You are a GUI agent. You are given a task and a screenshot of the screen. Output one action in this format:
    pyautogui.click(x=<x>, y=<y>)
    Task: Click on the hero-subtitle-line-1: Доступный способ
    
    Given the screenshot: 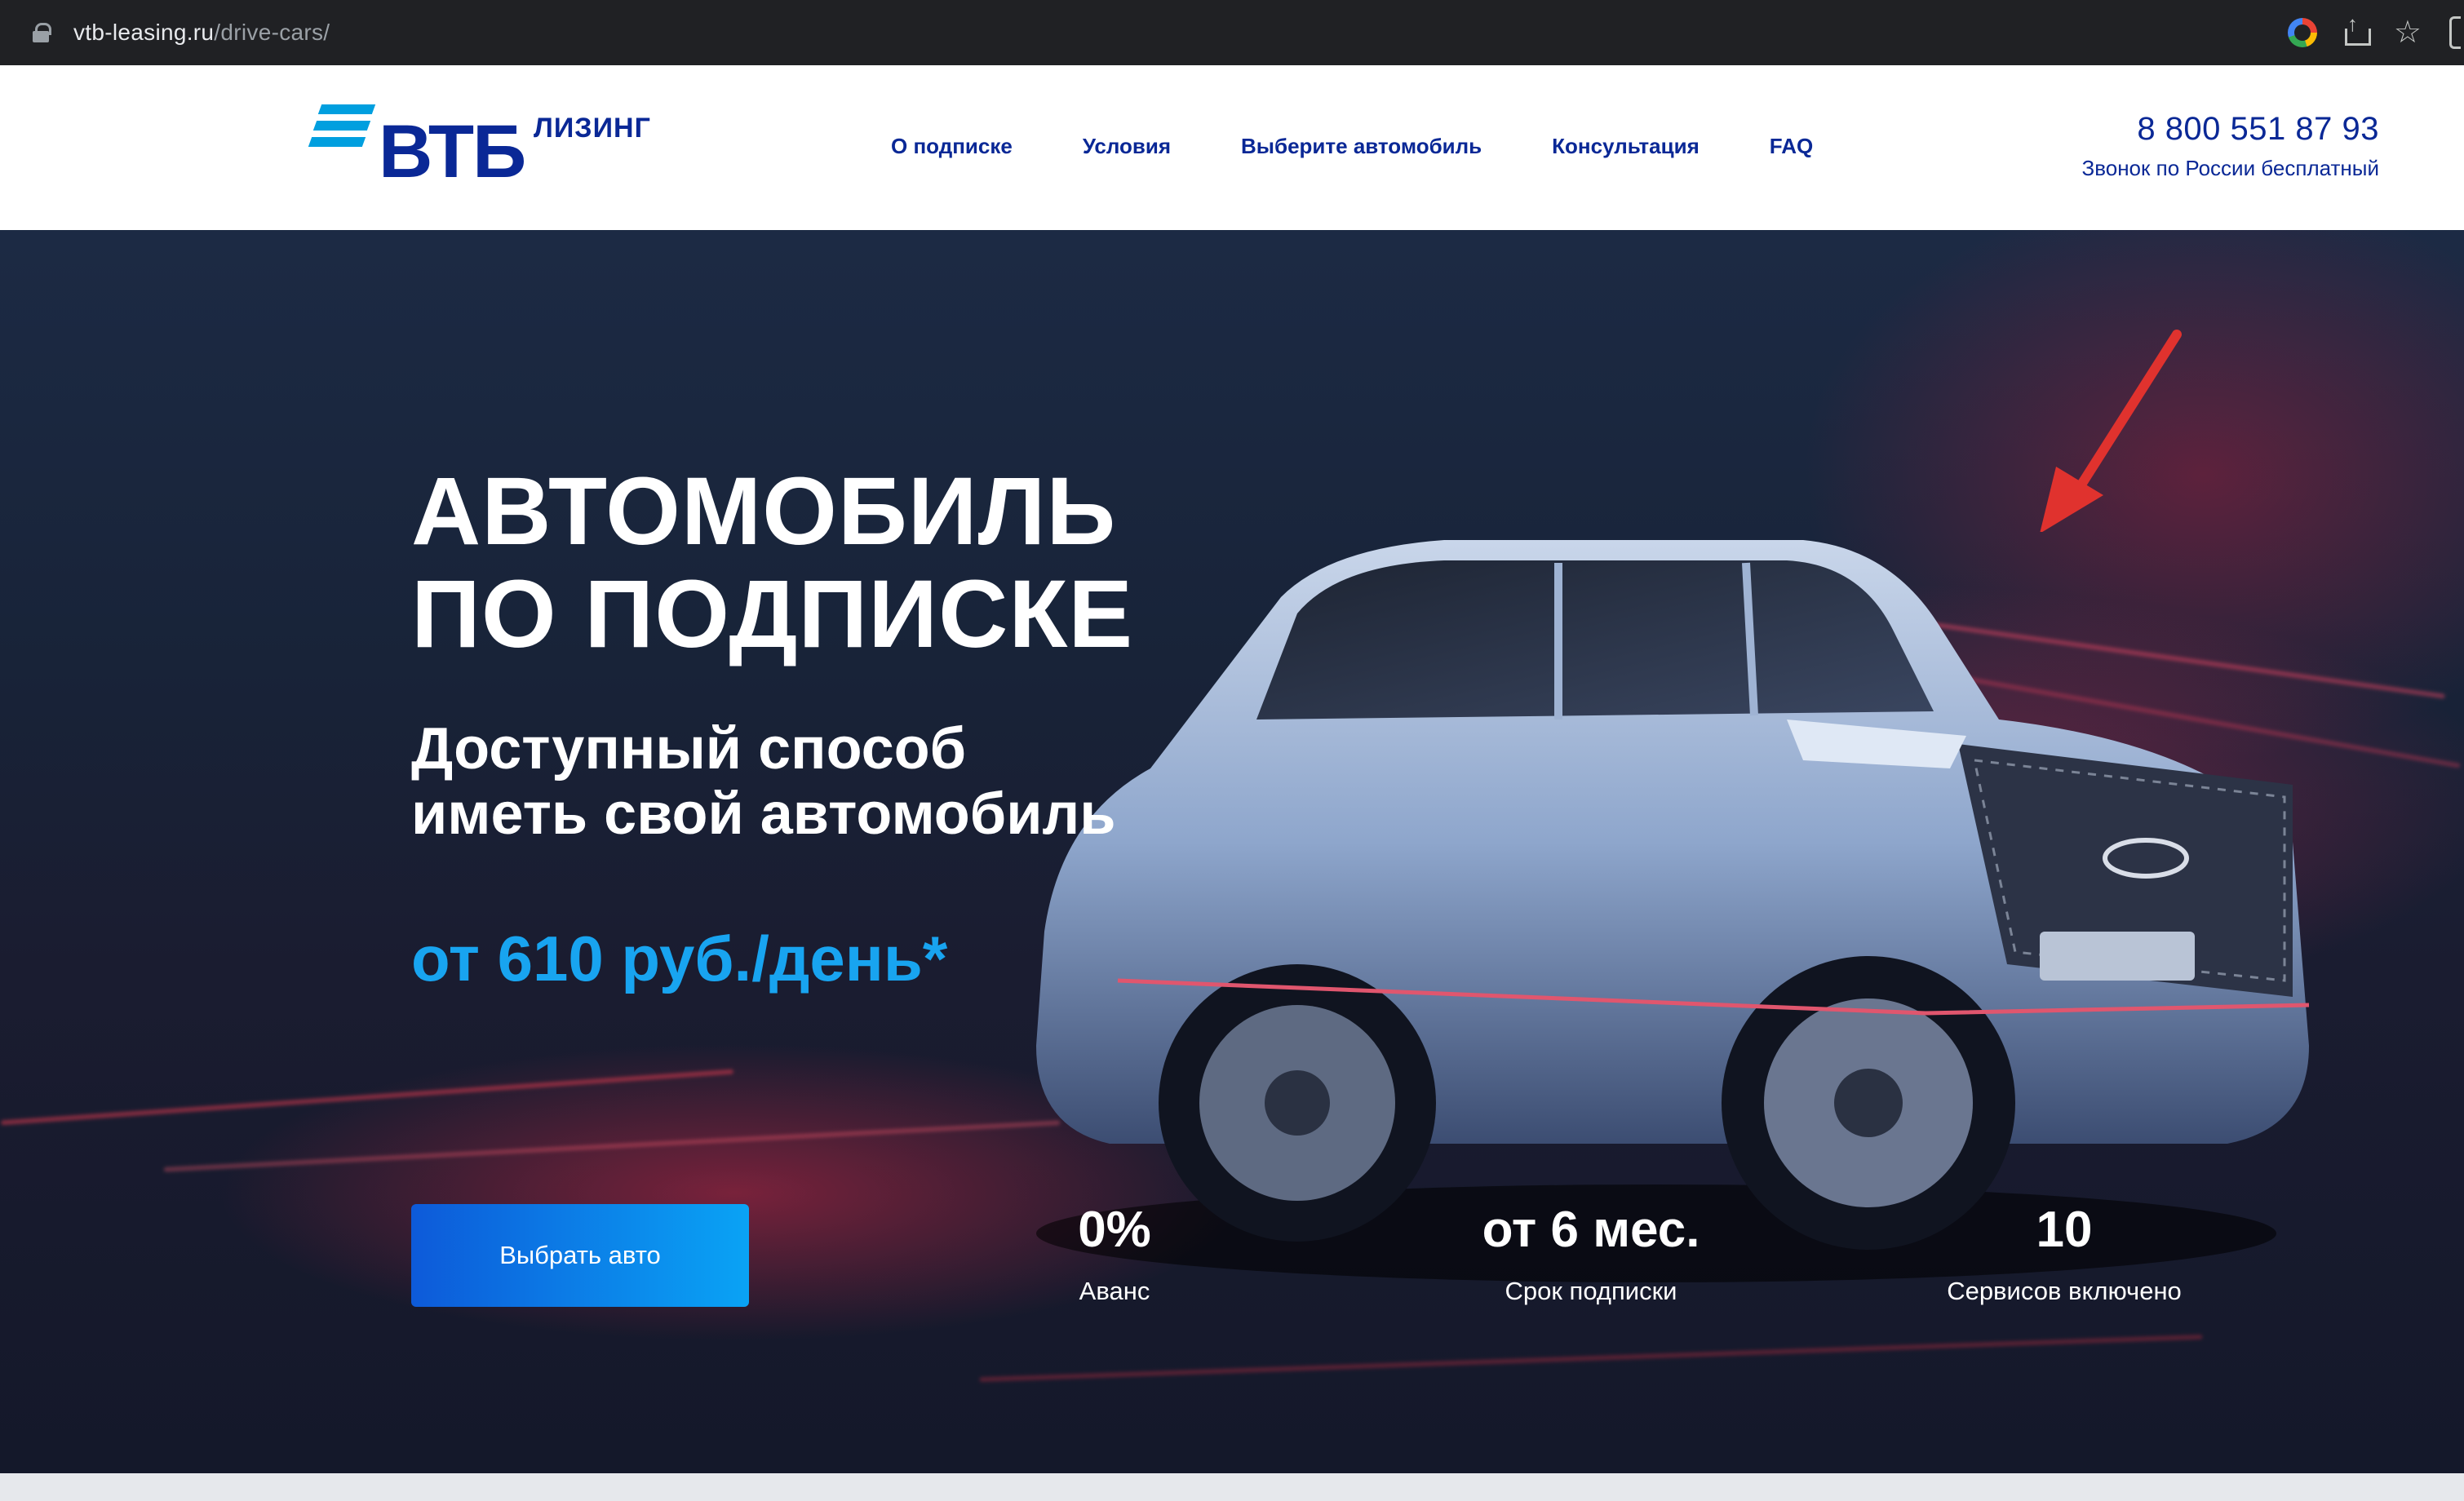 What is the action you would take?
    pyautogui.click(x=689, y=748)
    